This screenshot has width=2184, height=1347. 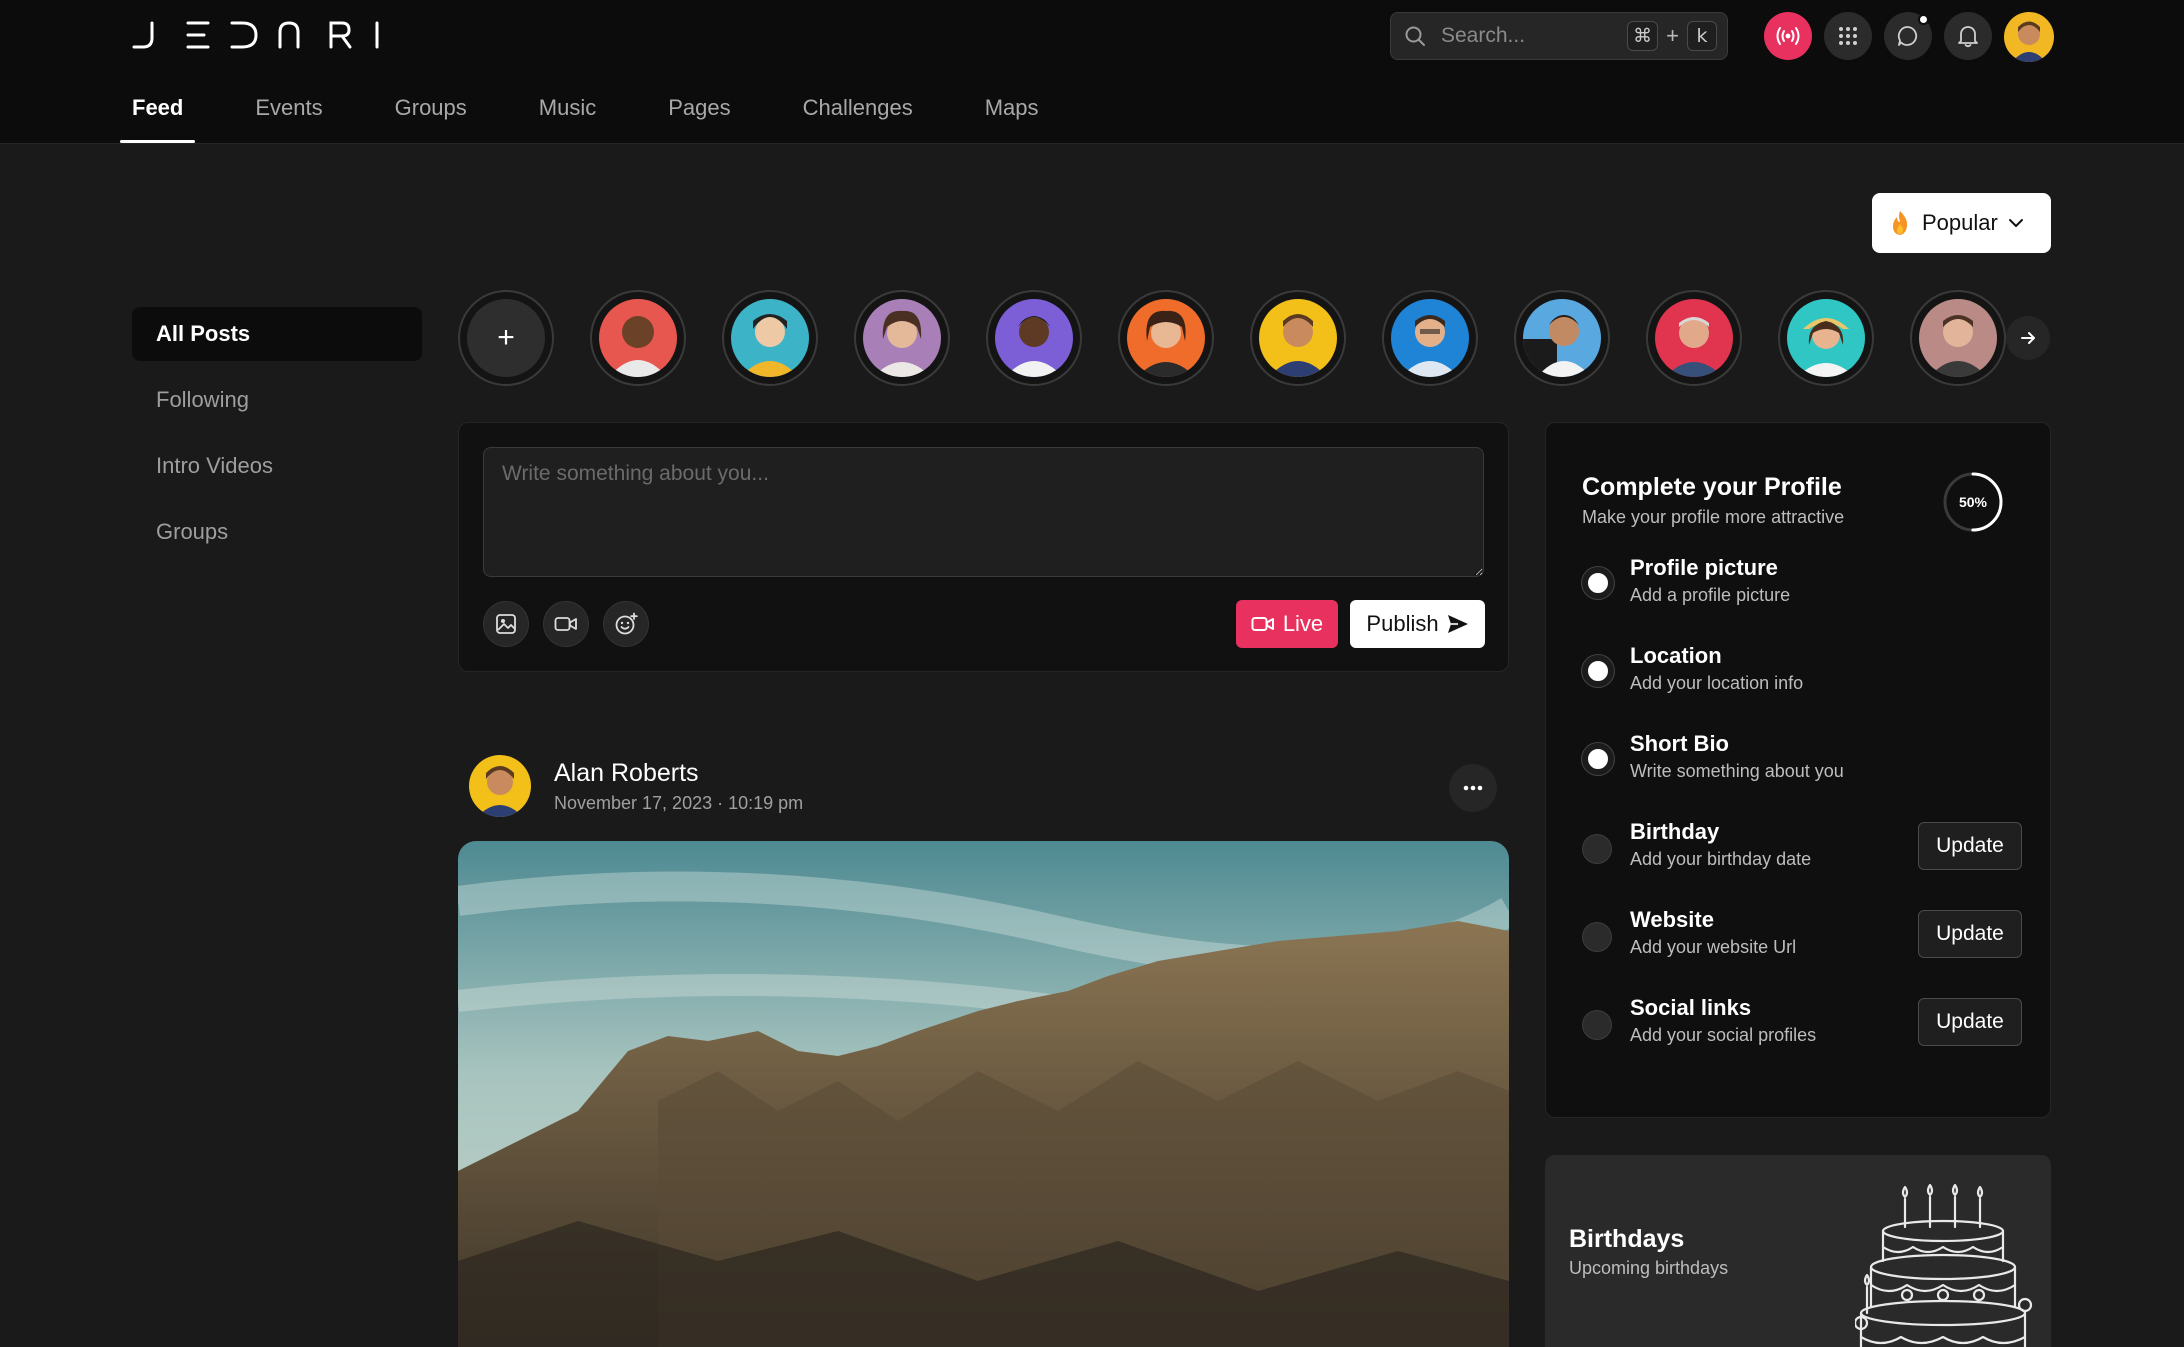 I want to click on grid-icon, so click(x=1848, y=36).